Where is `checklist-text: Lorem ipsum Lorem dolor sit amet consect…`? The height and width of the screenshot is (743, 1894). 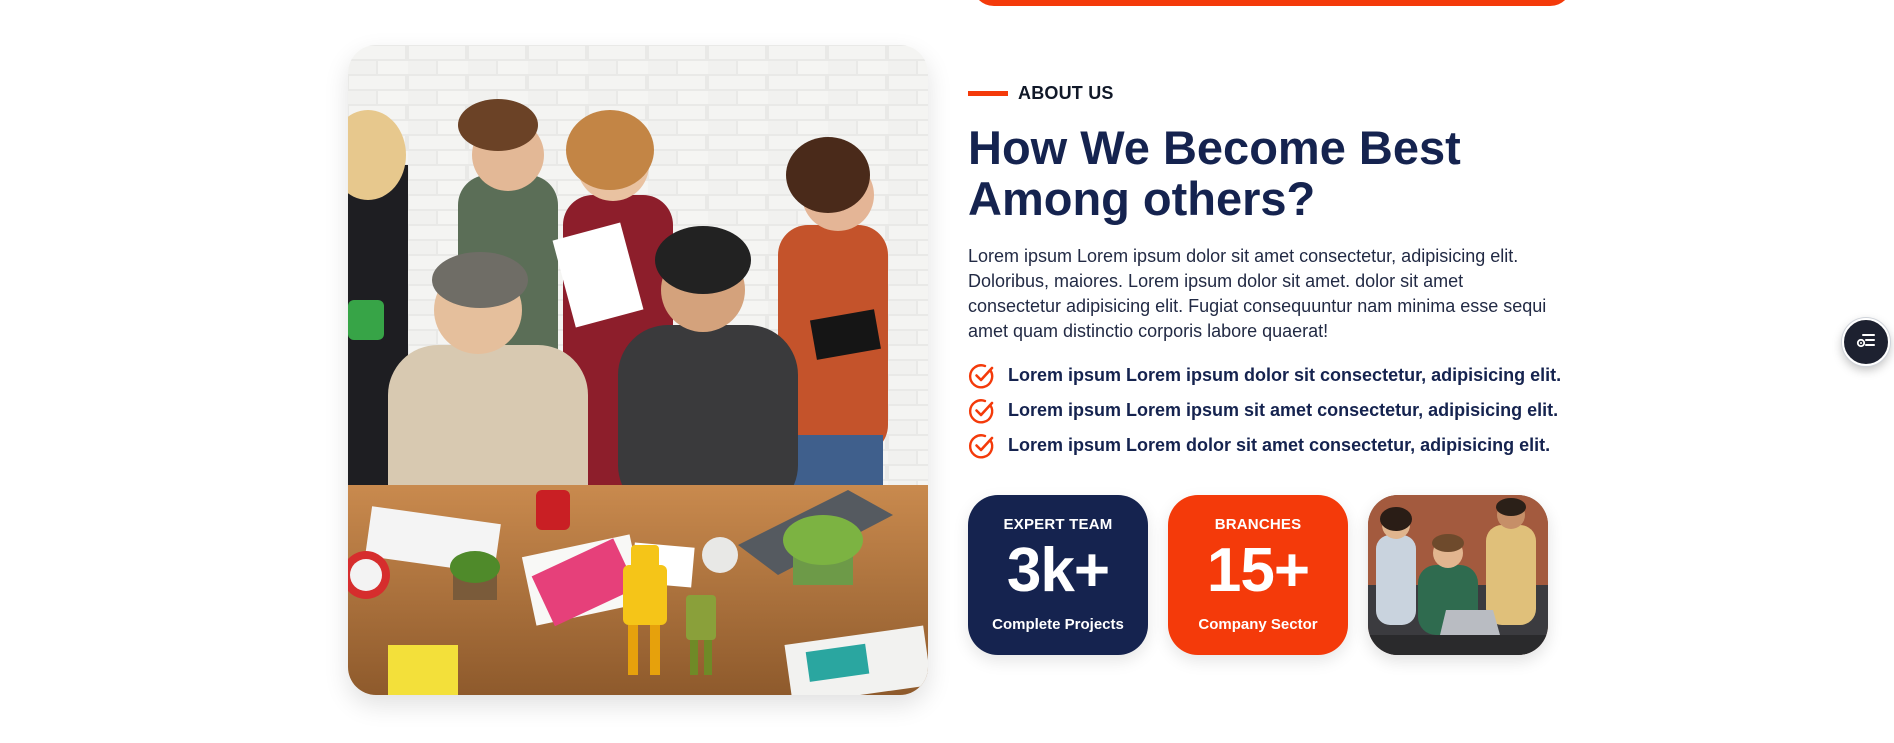 checklist-text: Lorem ipsum Lorem dolor sit amet consect… is located at coordinates (1279, 445).